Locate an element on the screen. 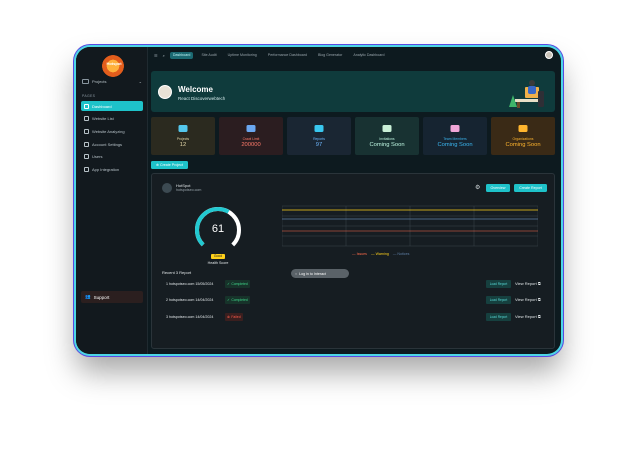 The image size is (637, 459). analytics-icon is located at coordinates (86, 131).